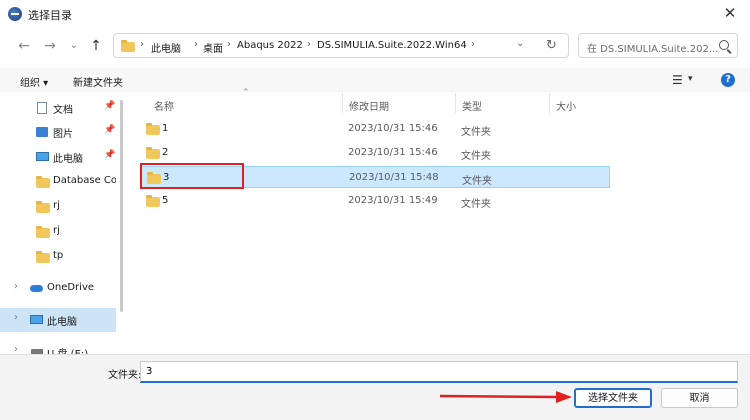 Image resolution: width=750 pixels, height=420 pixels. What do you see at coordinates (165, 128) in the screenshot?
I see `file-name: 1` at bounding box center [165, 128].